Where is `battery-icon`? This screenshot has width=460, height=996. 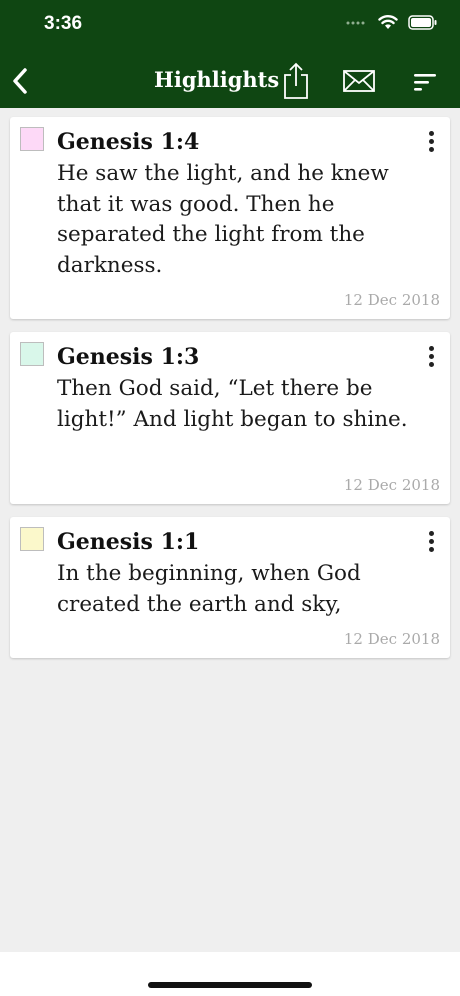 battery-icon is located at coordinates (422, 22).